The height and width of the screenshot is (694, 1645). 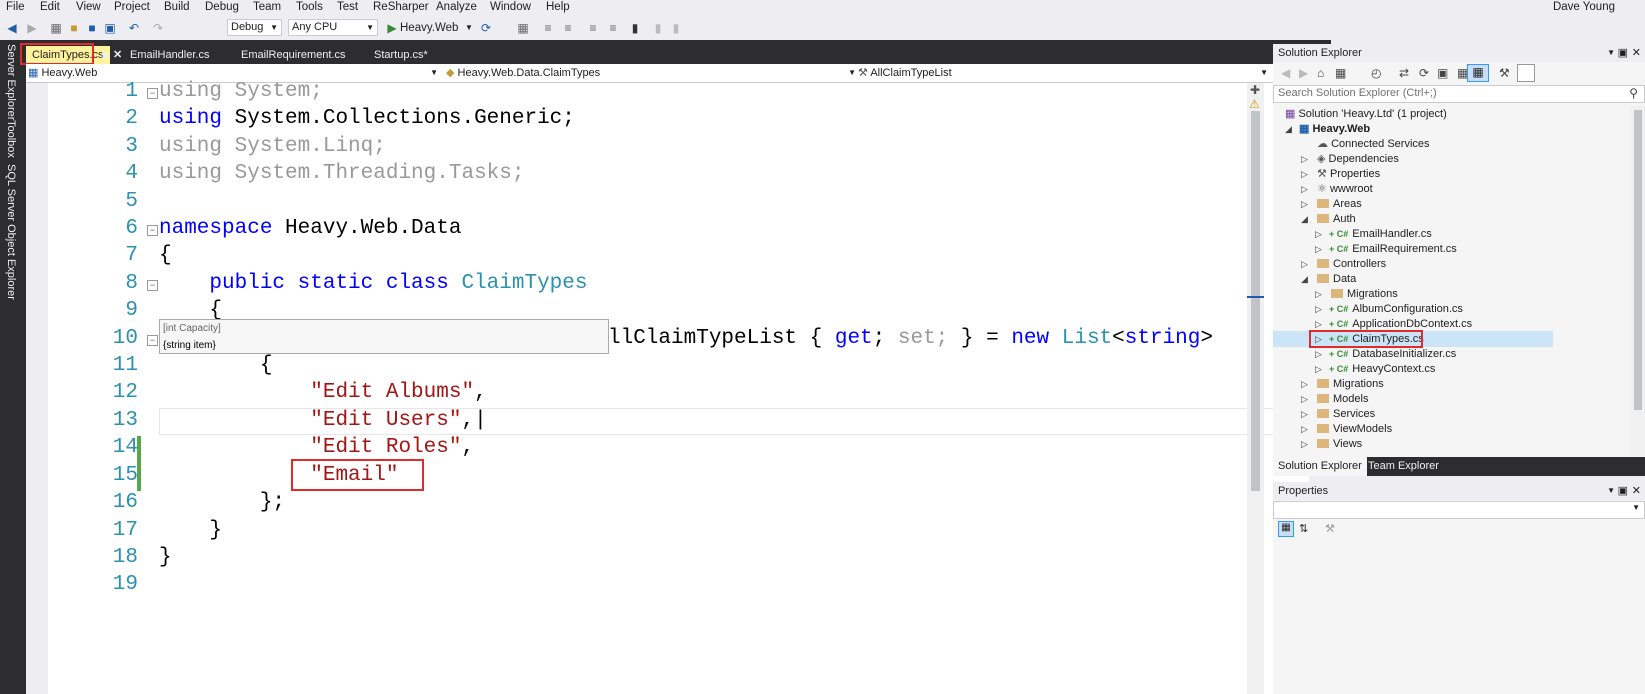 I want to click on save-all-icon: ▣, so click(x=110, y=27).